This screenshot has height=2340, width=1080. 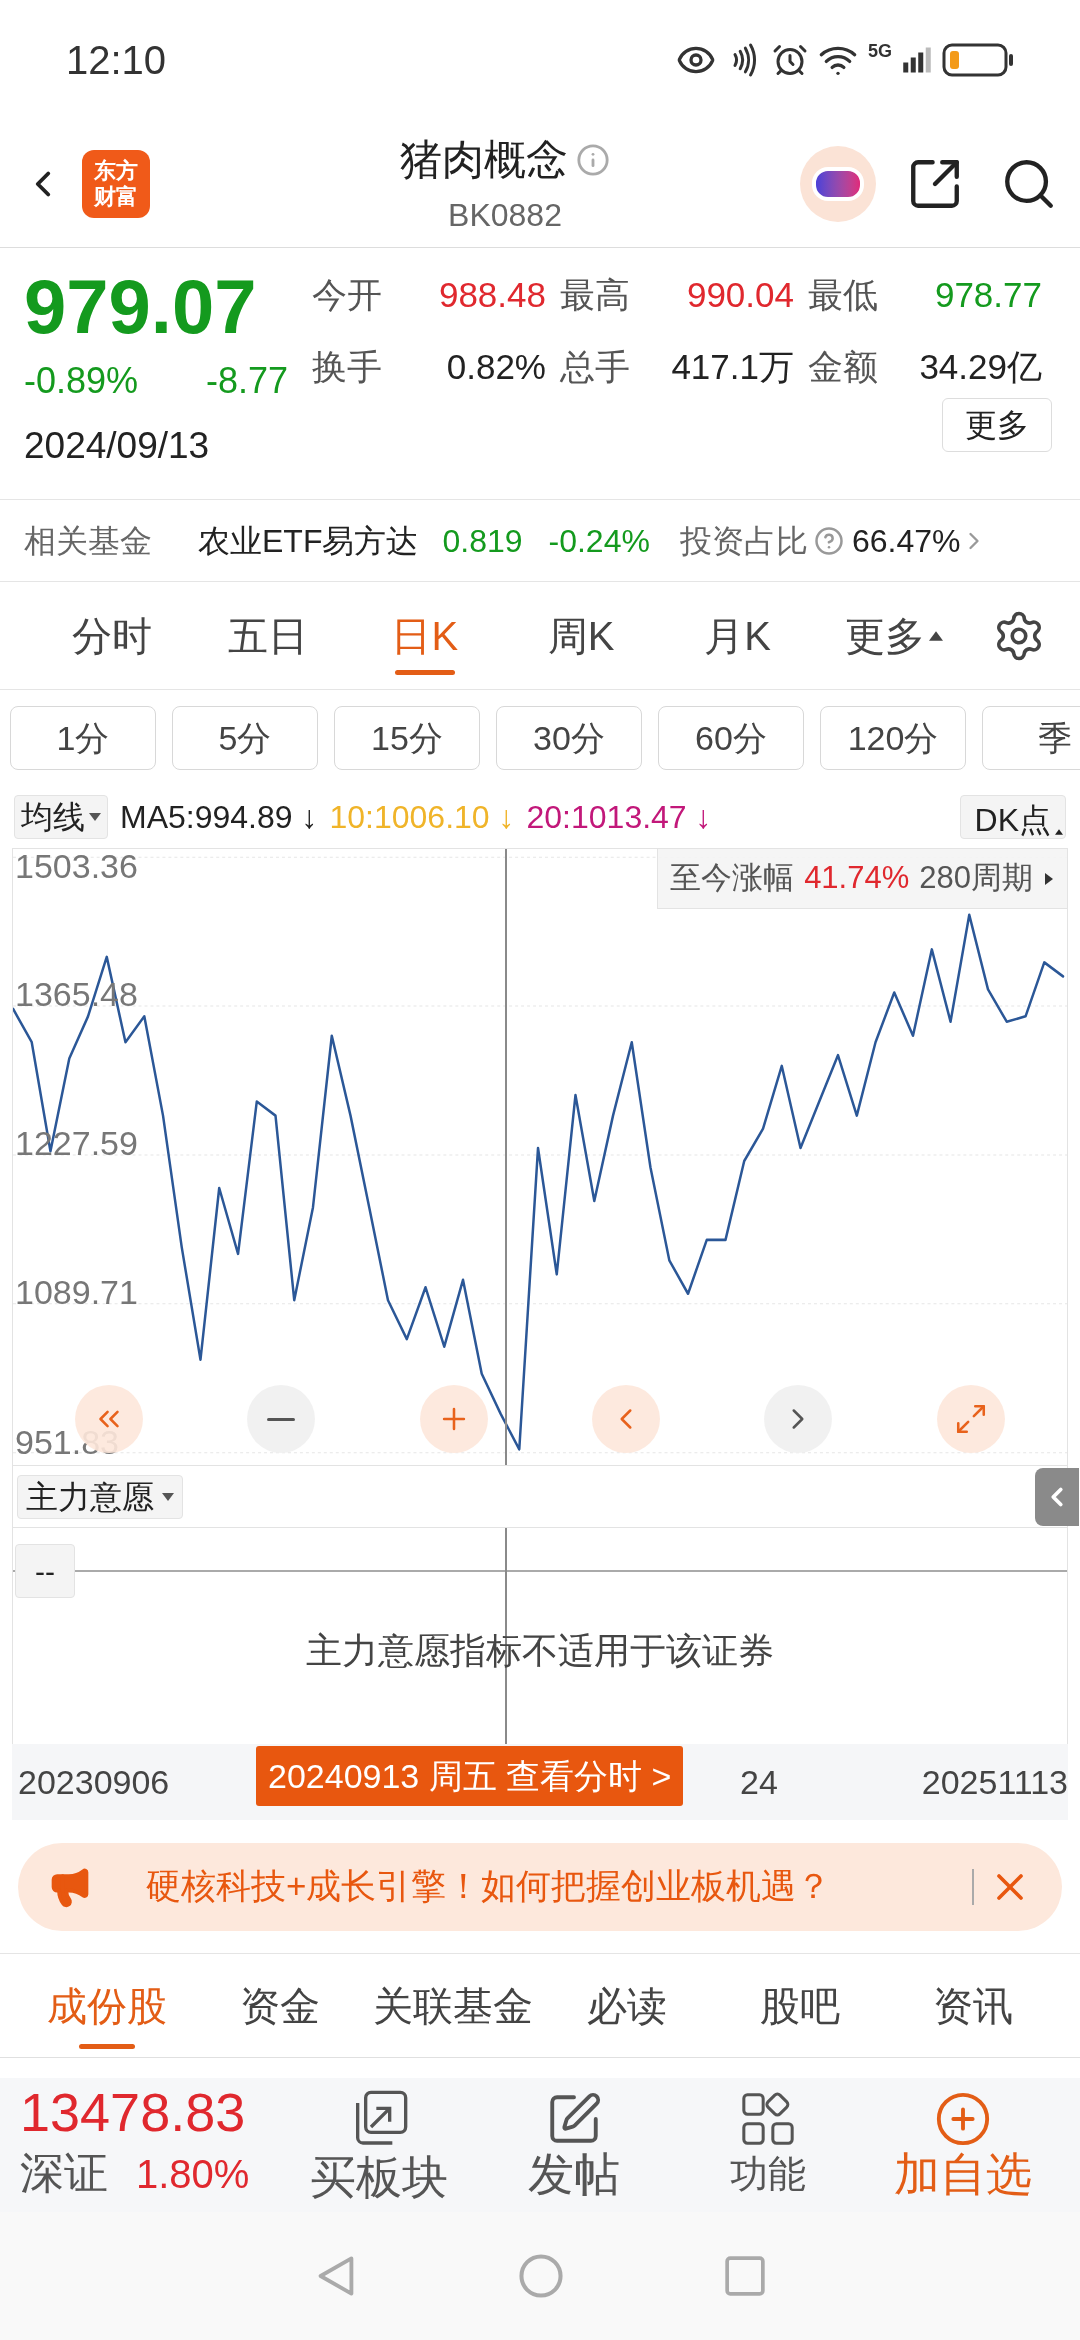 What do you see at coordinates (280, 2005) in the screenshot?
I see `content-tab: 资金` at bounding box center [280, 2005].